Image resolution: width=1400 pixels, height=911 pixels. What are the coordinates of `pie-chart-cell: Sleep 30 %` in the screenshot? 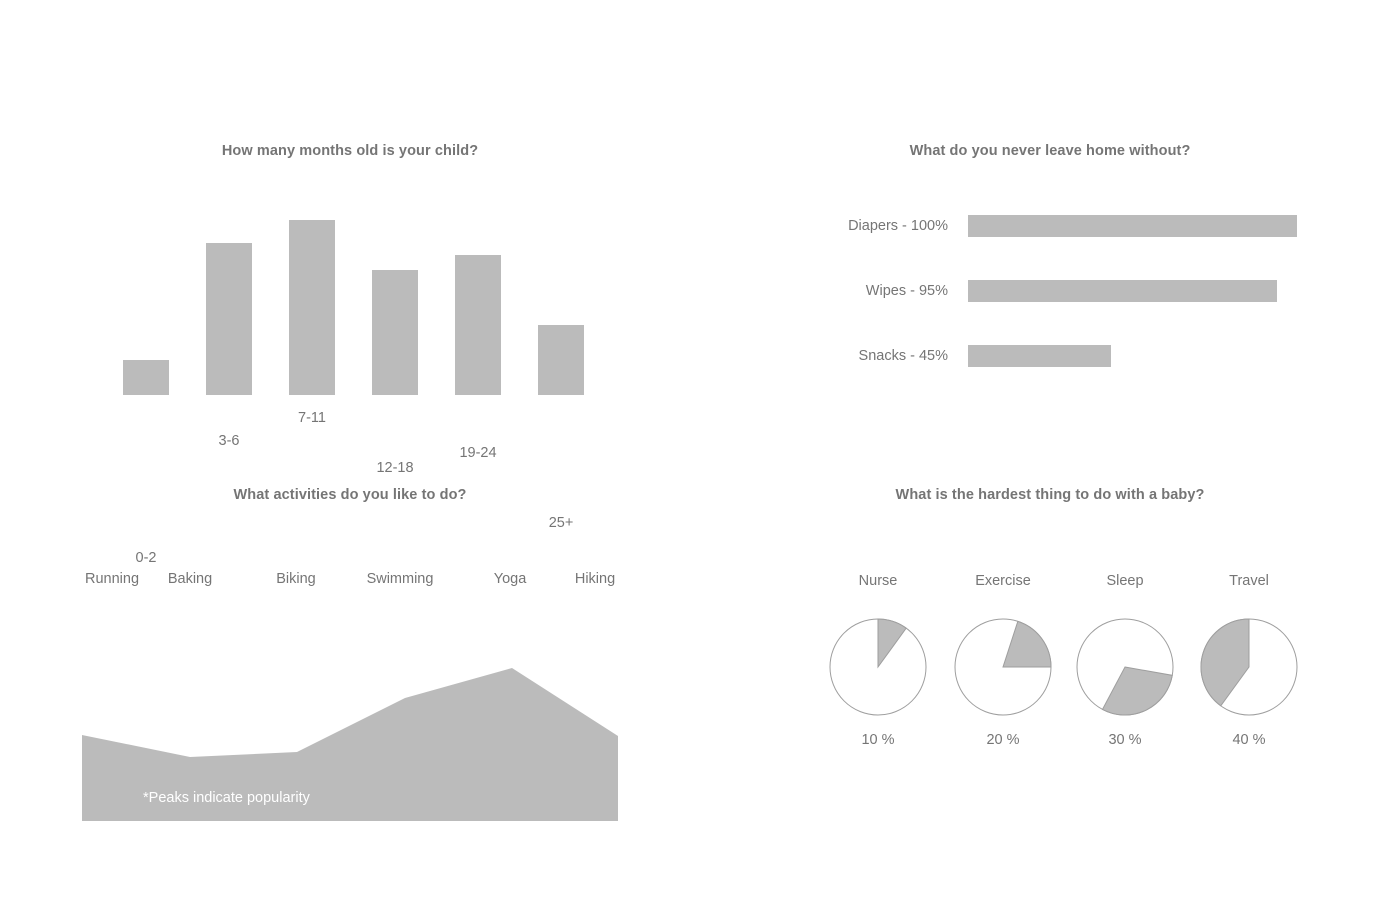 It's located at (1125, 659).